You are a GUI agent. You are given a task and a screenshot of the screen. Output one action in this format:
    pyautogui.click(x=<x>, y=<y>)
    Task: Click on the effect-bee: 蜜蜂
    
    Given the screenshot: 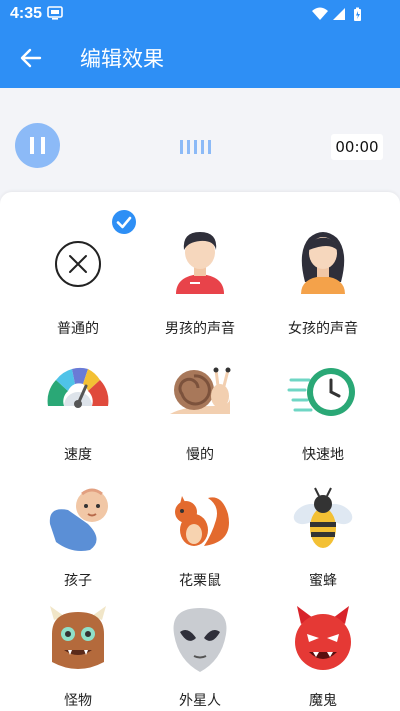 What is the action you would take?
    pyautogui.click(x=323, y=544)
    